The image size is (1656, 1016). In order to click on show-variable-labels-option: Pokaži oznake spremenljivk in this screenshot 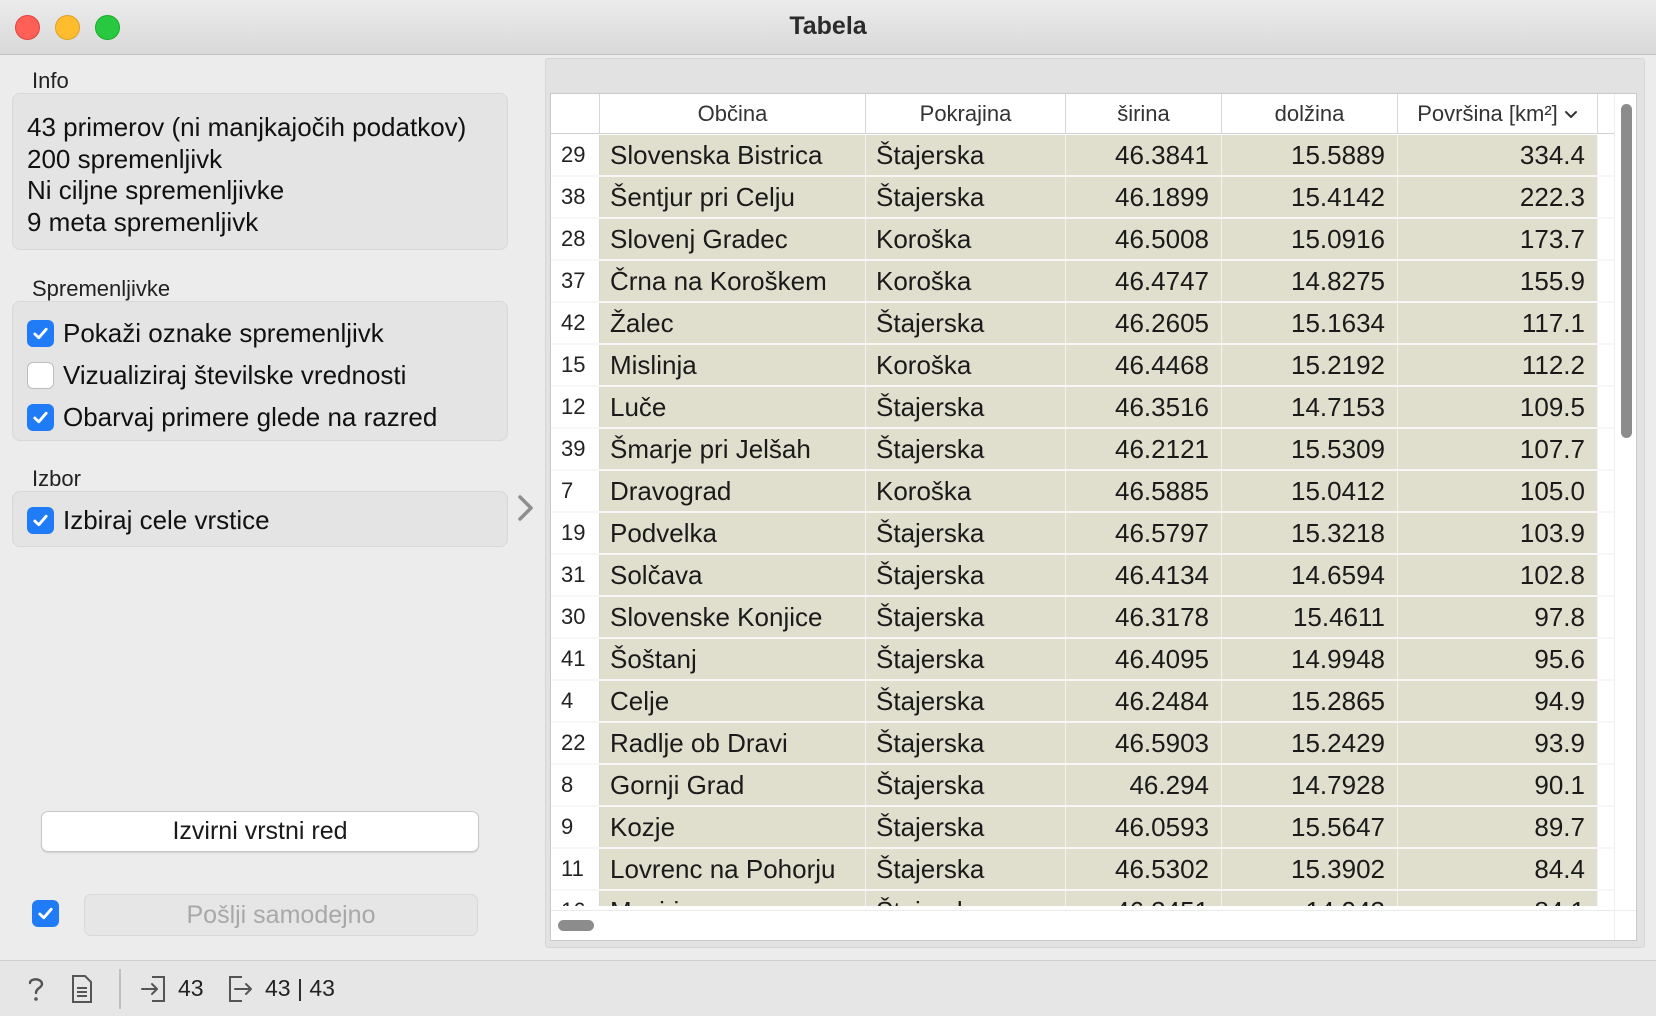, I will do `click(205, 333)`.